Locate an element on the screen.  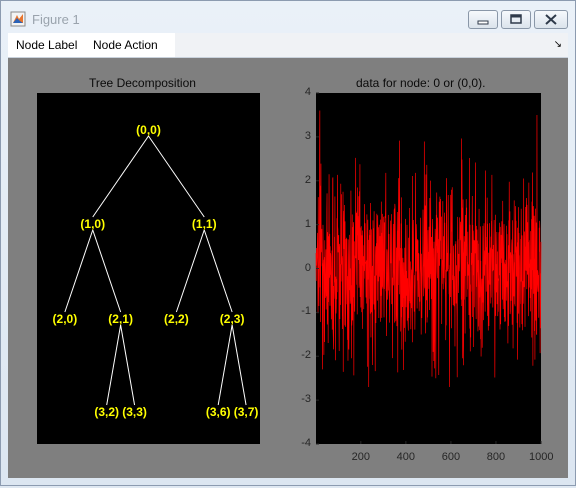
tree-node-label: (1,0) is located at coordinates (92, 224).